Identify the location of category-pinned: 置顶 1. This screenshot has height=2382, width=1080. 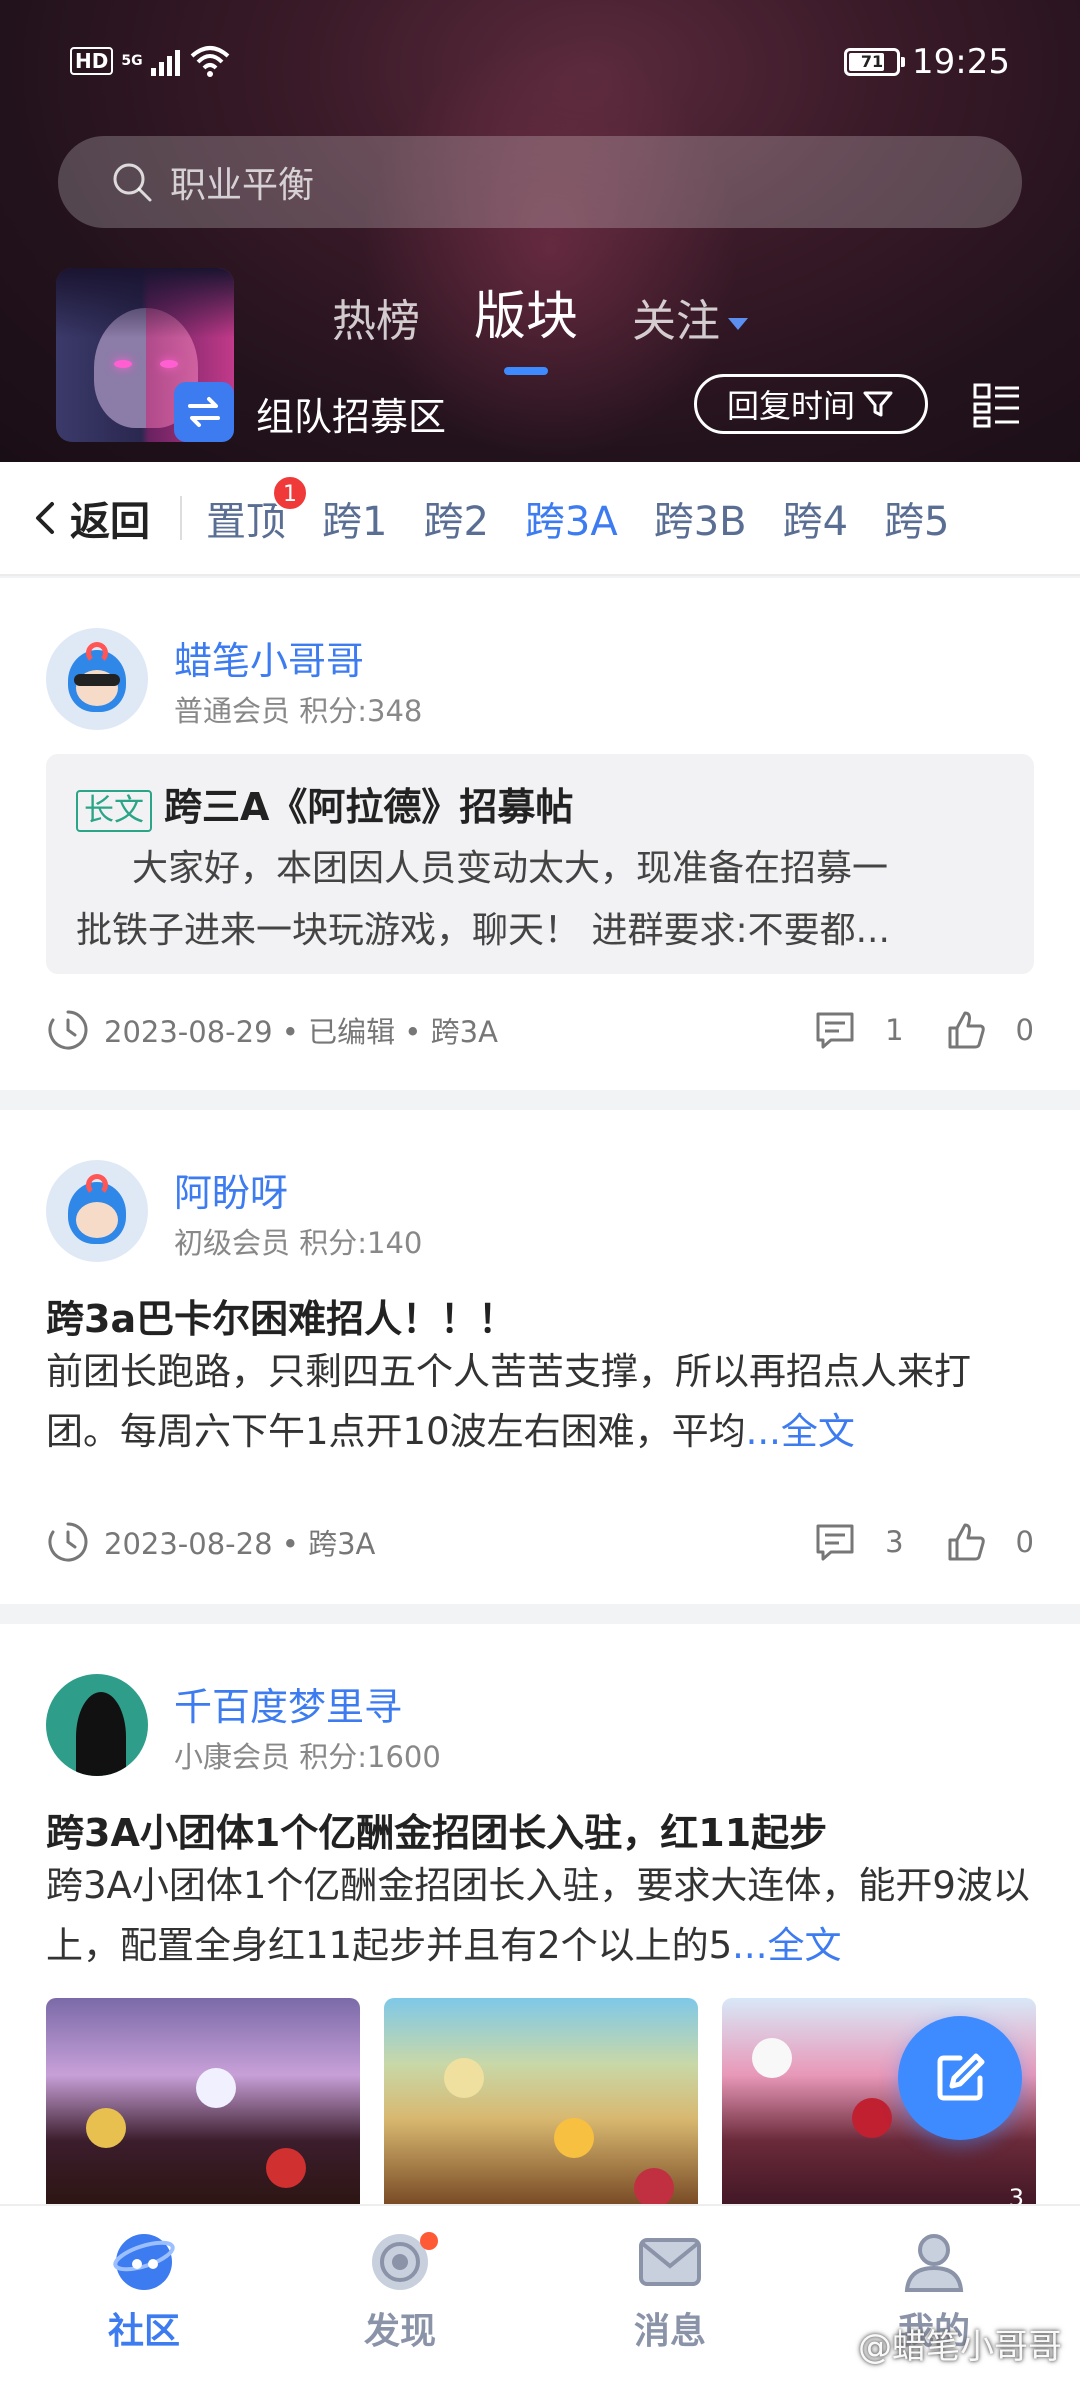
(257, 511).